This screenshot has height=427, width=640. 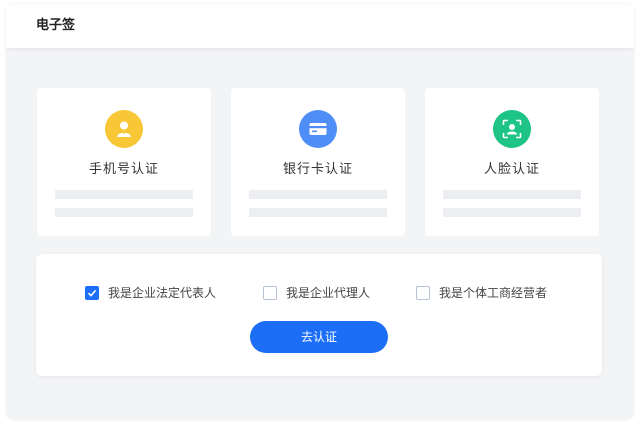 I want to click on card-phone-verify: 手机号认证, so click(x=124, y=162).